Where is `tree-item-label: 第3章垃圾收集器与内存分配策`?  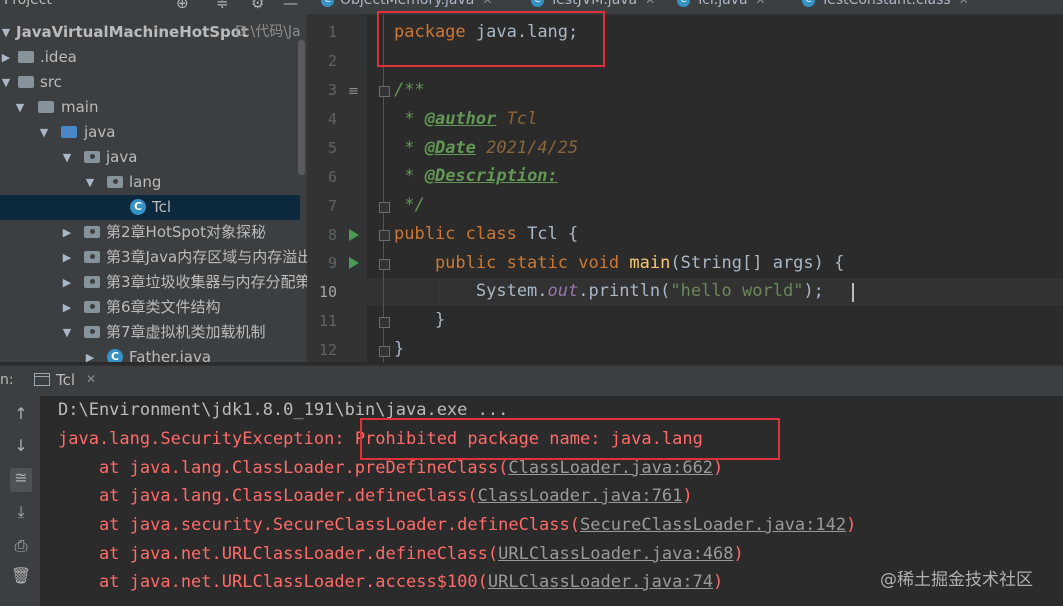
tree-item-label: 第3章垃圾收集器与内存分配策 is located at coordinates (206, 282).